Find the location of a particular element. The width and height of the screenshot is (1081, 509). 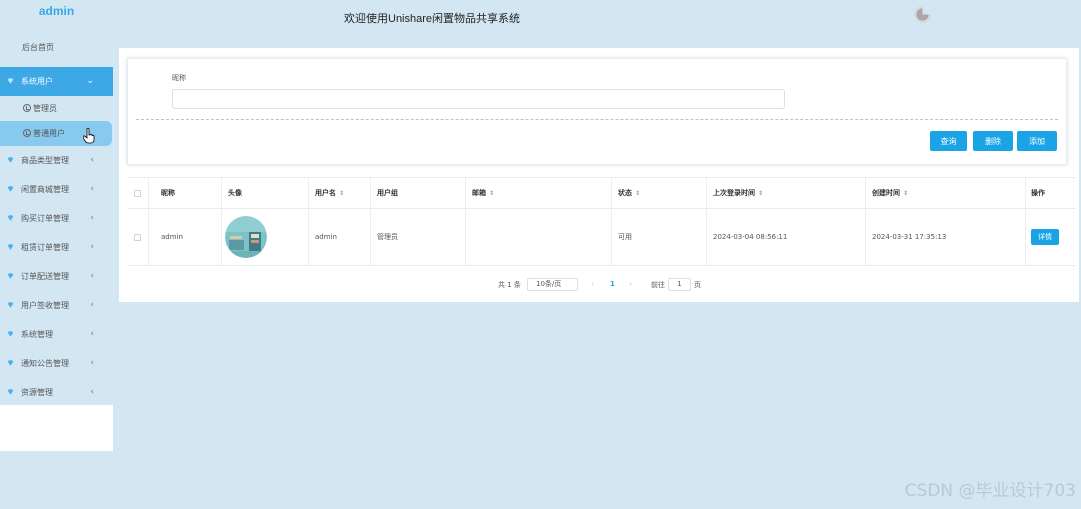

hand-cursor-icon is located at coordinates (89, 136).